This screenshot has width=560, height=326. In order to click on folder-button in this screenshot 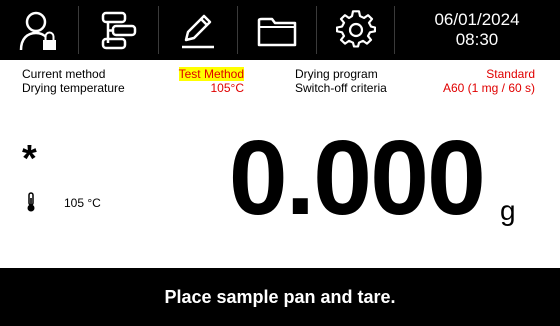, I will do `click(277, 30)`.